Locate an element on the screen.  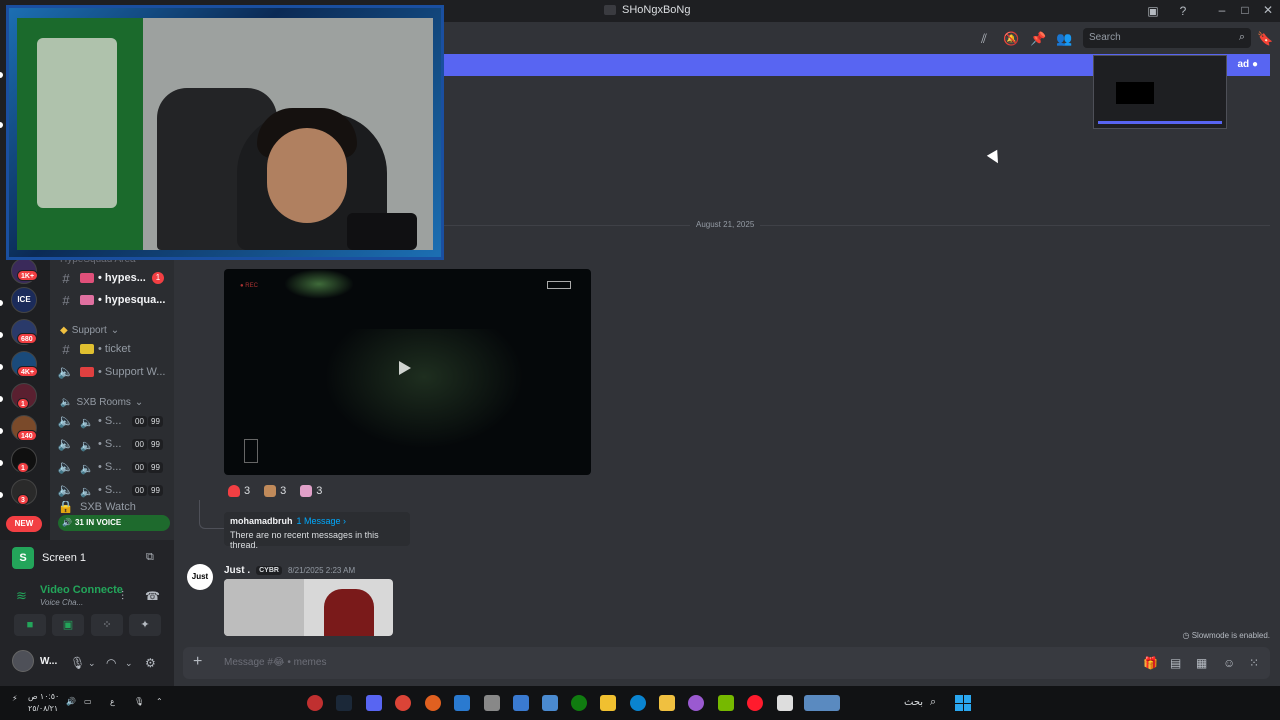
speaker-icon: 🔈 is located at coordinates (66, 371).